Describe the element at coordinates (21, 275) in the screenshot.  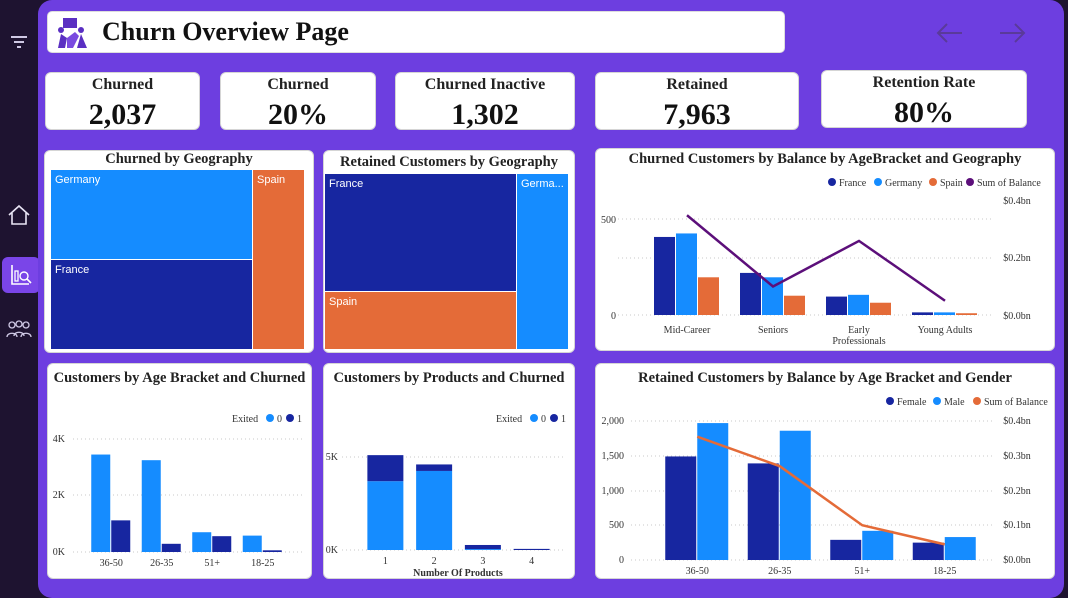
I see `report-analysis-icon` at that location.